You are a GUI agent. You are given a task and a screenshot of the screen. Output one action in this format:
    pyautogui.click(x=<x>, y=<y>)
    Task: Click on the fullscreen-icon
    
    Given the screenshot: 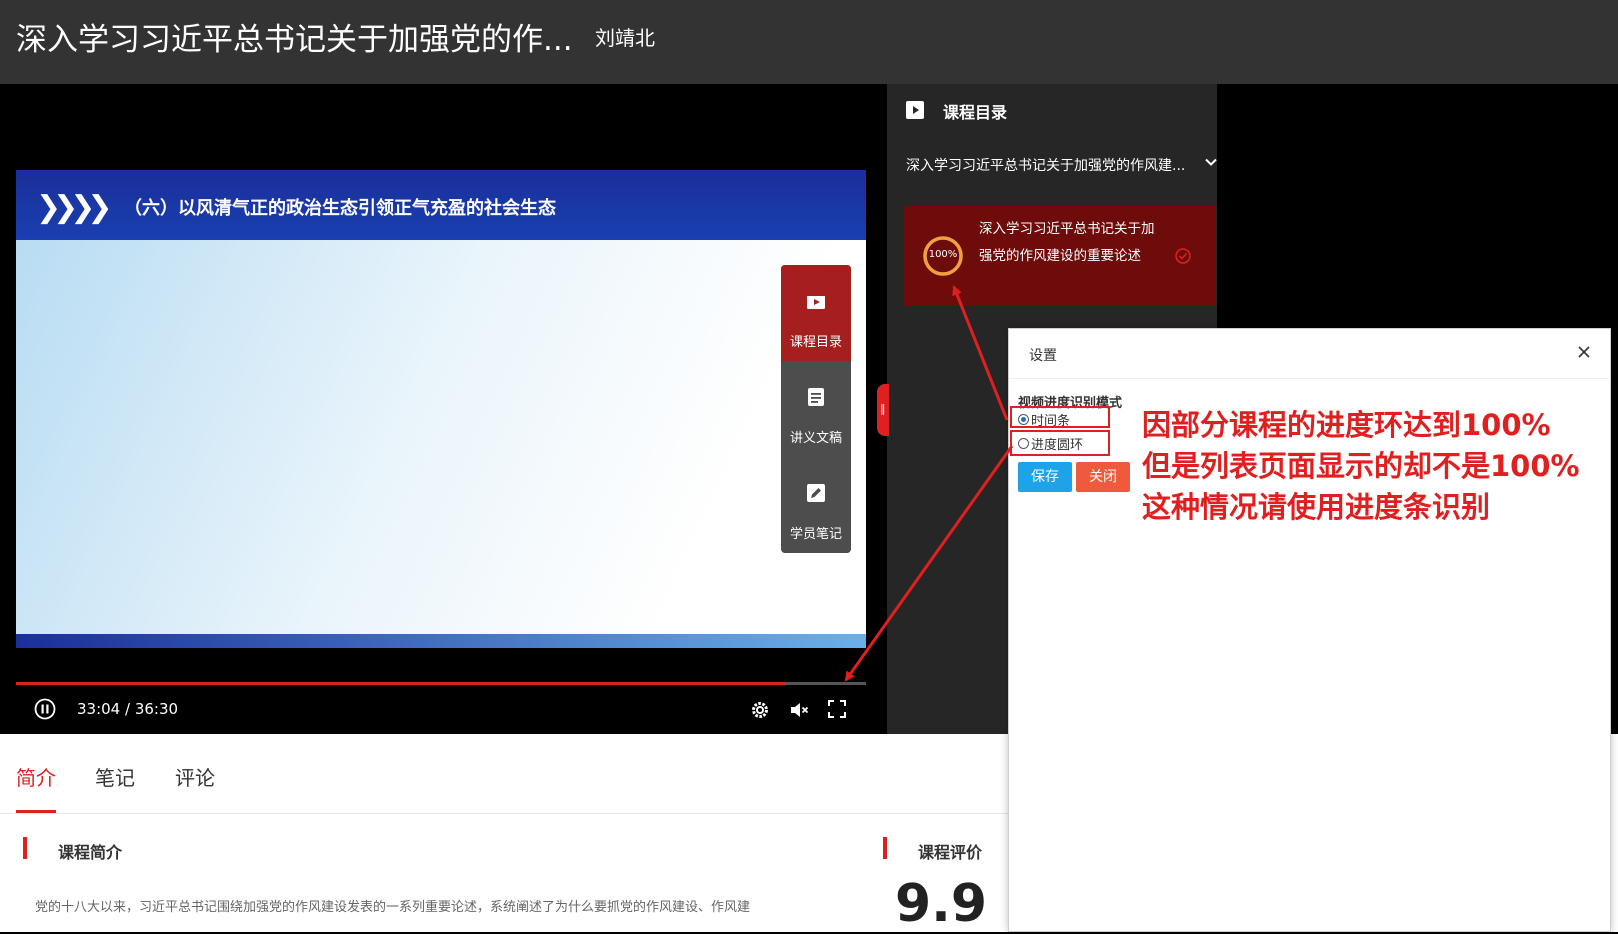 What is the action you would take?
    pyautogui.click(x=837, y=709)
    